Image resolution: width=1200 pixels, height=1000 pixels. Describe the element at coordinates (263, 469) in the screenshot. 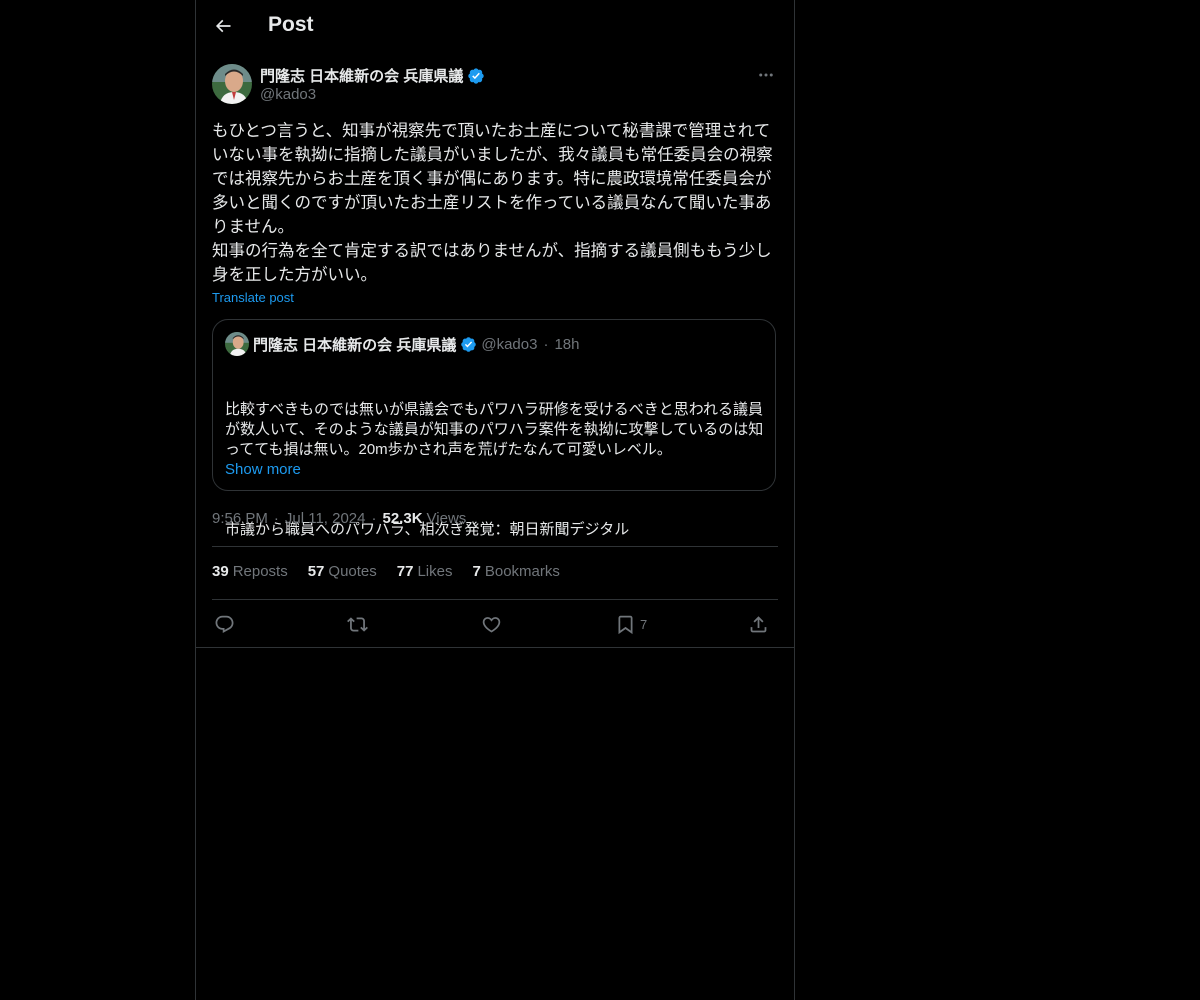

I see `show-more-link: Show more` at that location.